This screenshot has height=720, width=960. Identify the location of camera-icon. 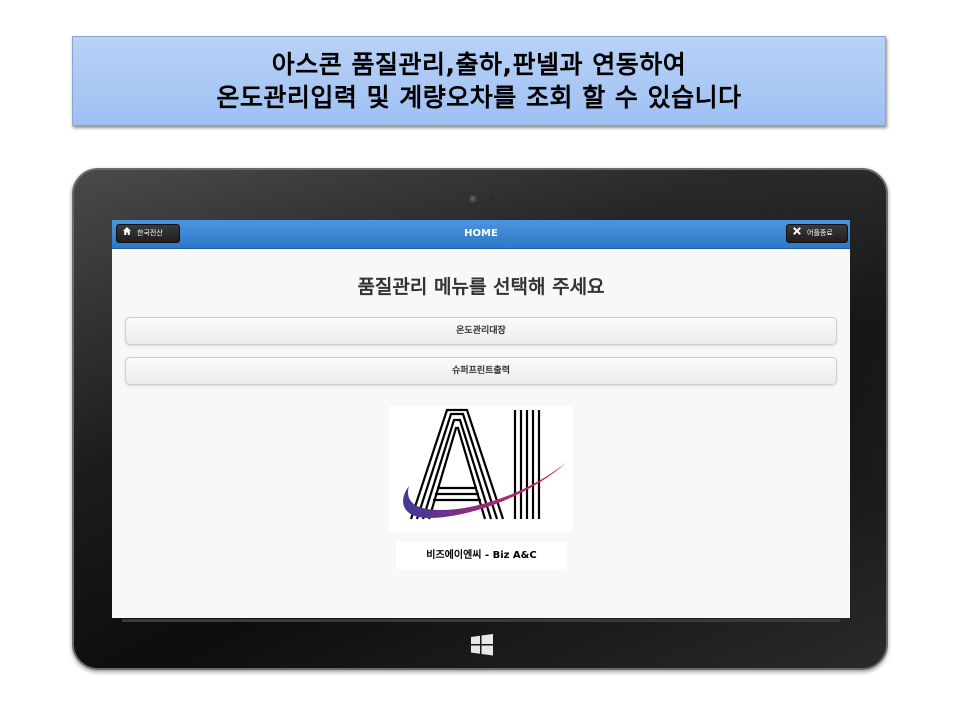
(473, 199).